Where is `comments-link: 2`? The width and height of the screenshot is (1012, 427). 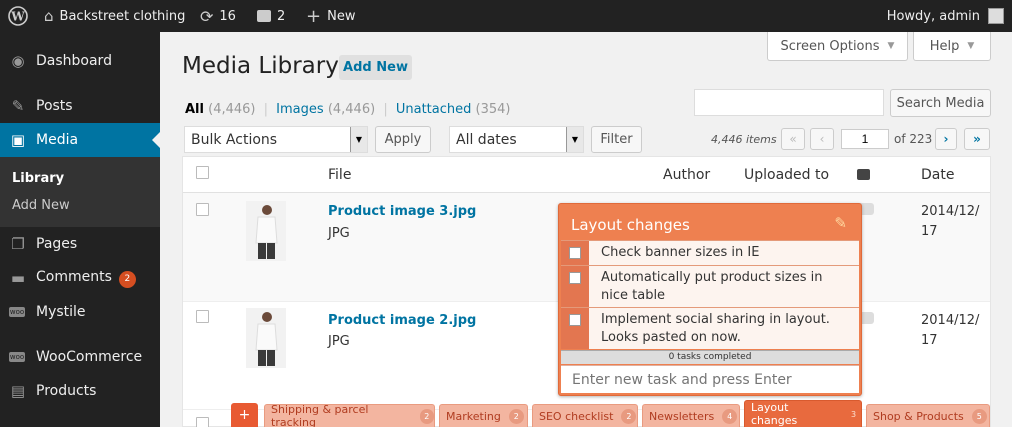 comments-link: 2 is located at coordinates (271, 16).